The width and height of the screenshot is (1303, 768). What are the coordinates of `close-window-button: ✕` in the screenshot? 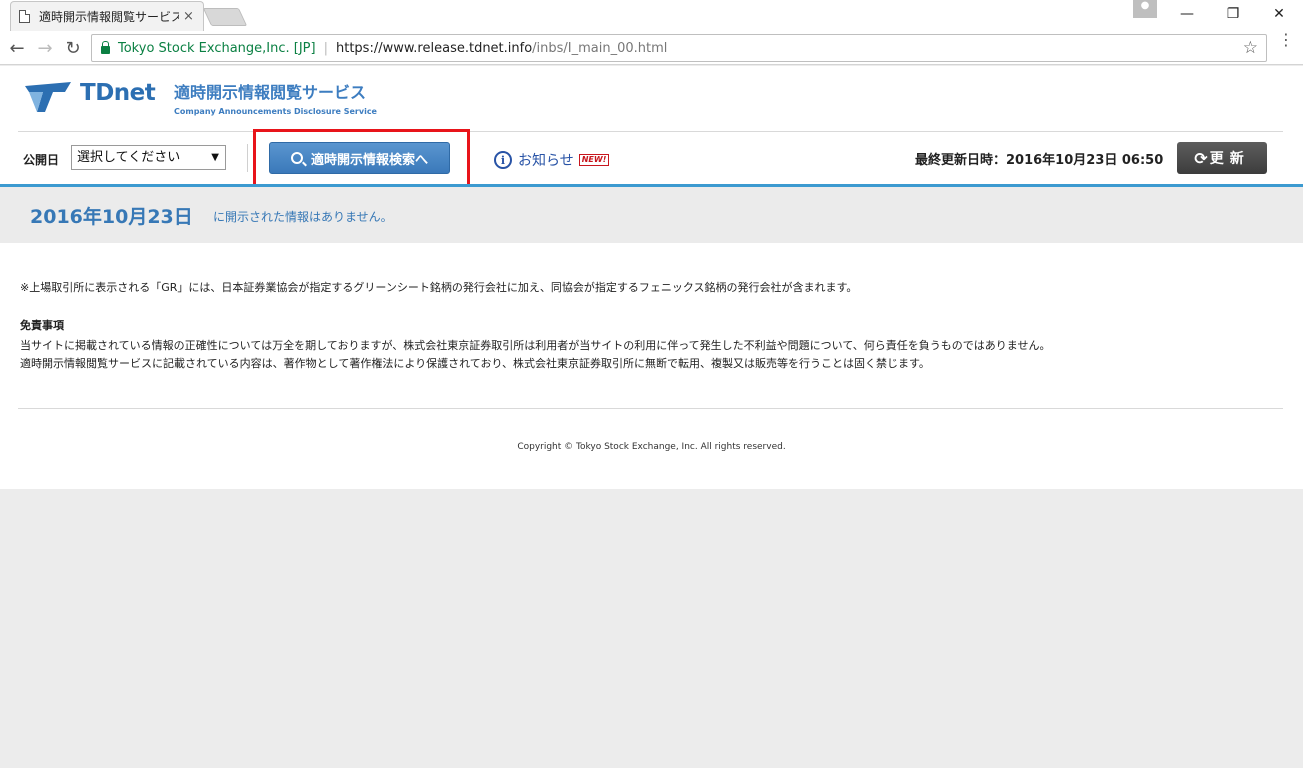 It's located at (1279, 14).